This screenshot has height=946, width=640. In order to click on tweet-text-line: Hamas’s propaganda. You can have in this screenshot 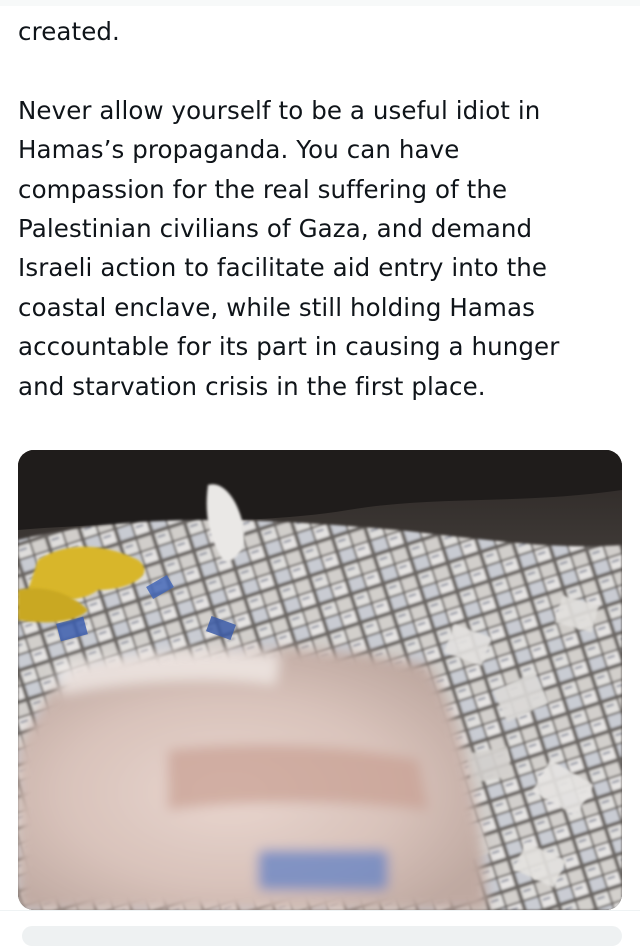, I will do `click(239, 150)`.